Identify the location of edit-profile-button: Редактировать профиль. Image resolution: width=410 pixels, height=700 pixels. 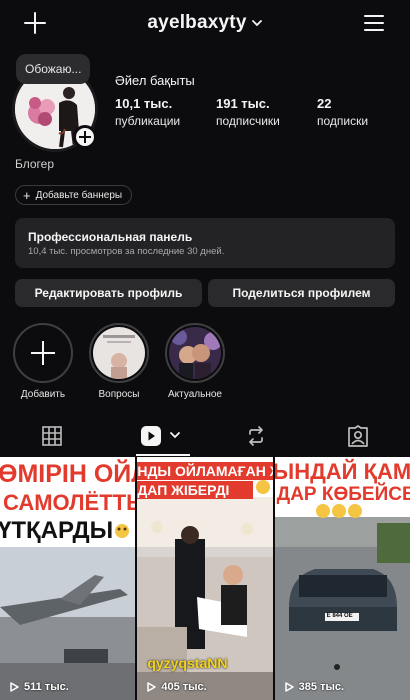
(108, 293).